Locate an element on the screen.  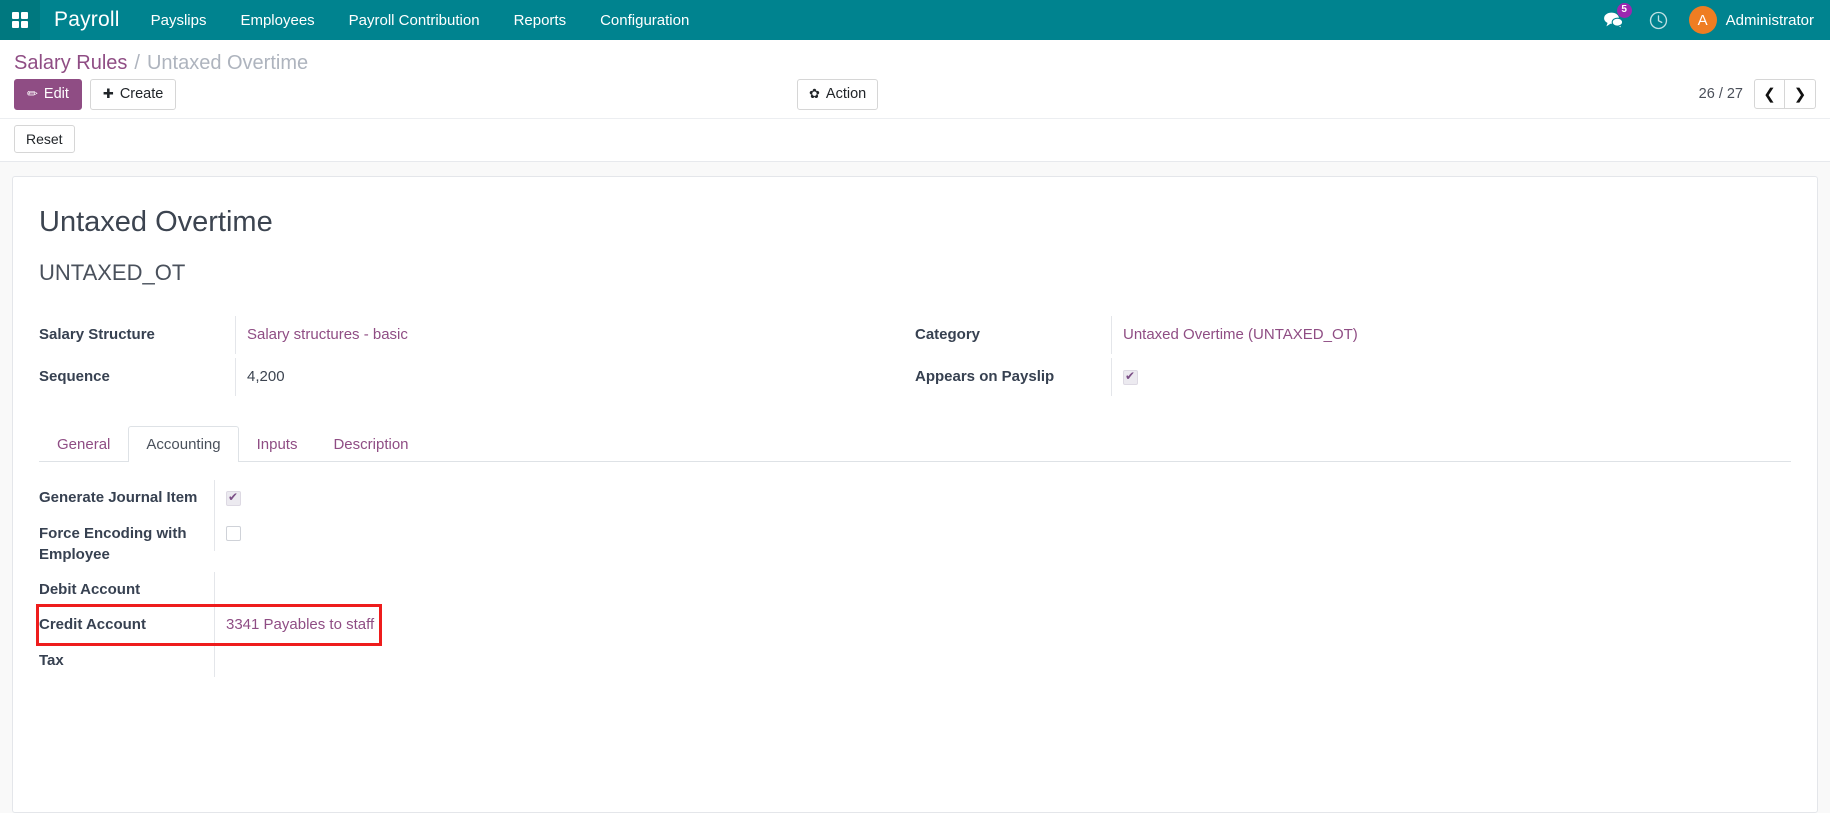
pager-previous-button: ❮ is located at coordinates (1769, 94).